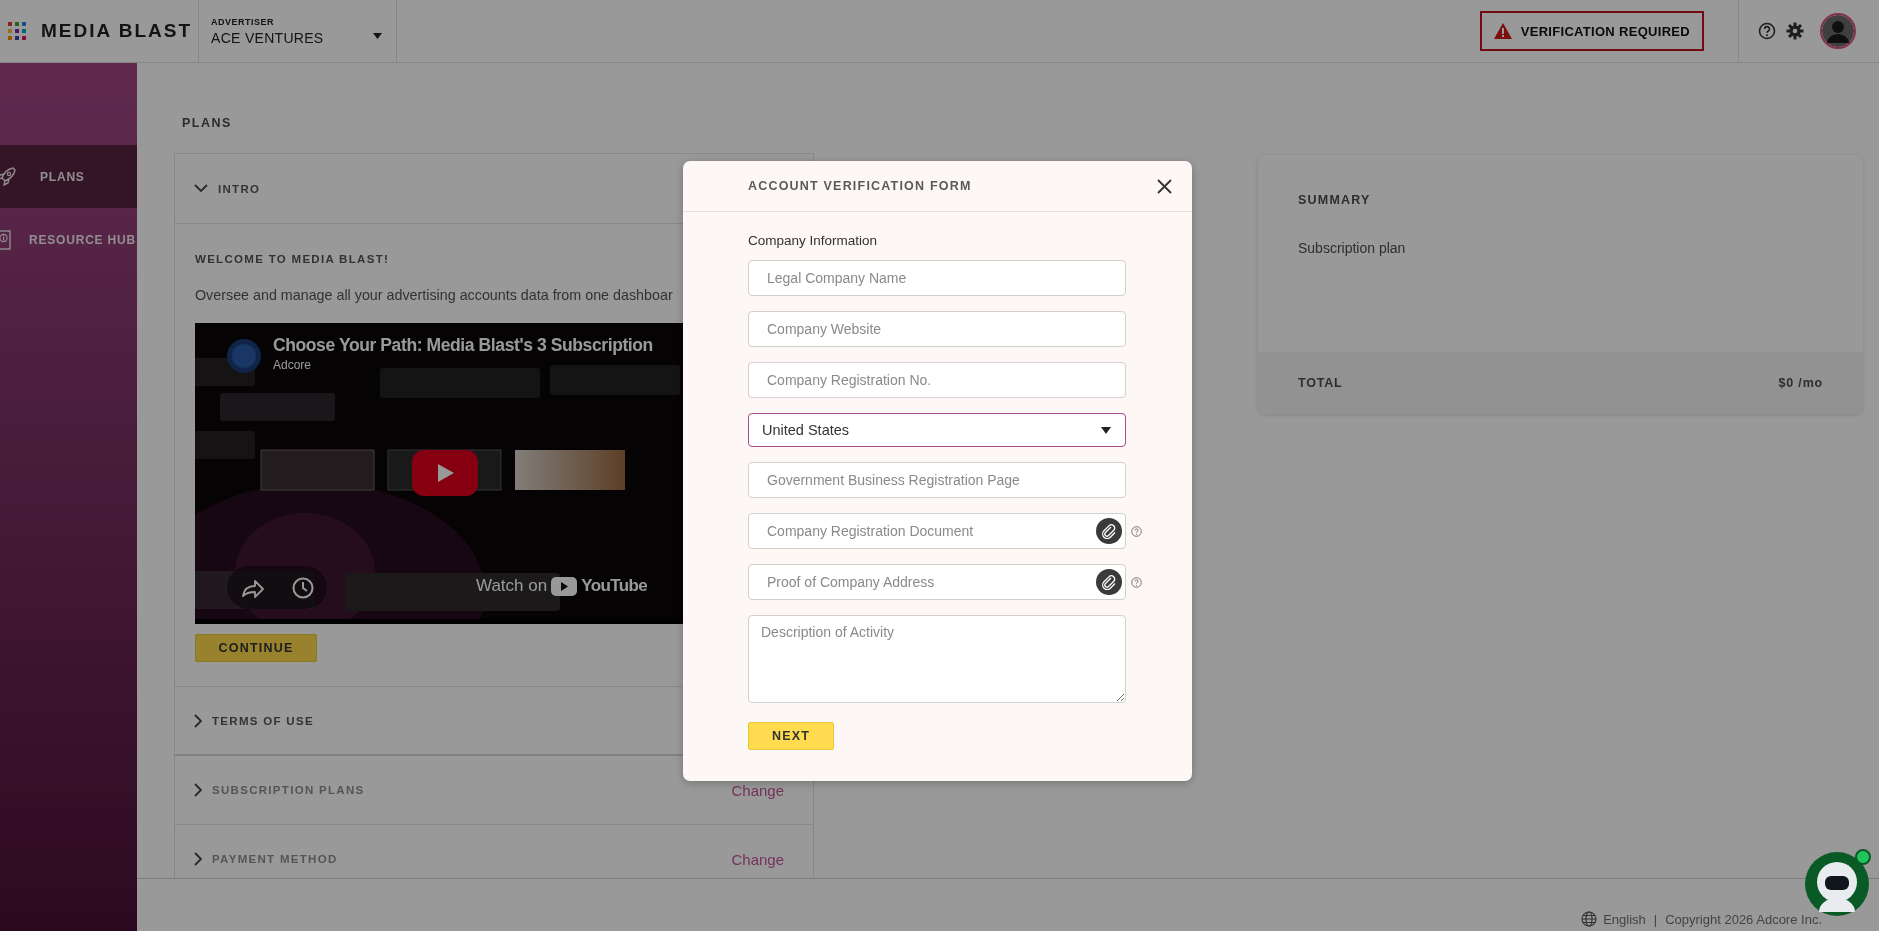 This screenshot has height=931, width=1879. I want to click on section-title: INTRO, so click(239, 188).